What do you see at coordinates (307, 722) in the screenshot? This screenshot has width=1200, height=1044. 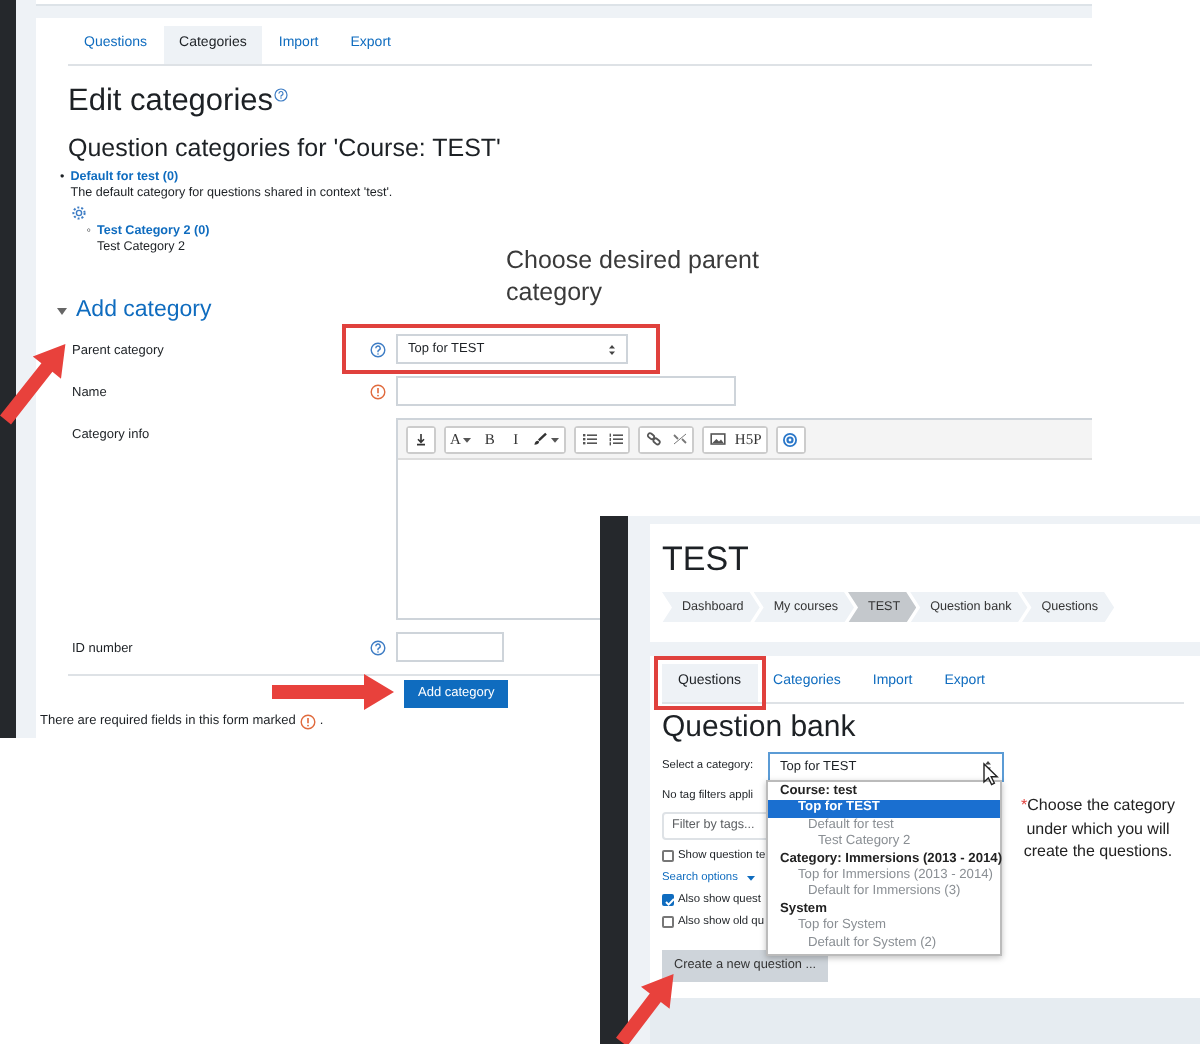 I see `required-icon` at bounding box center [307, 722].